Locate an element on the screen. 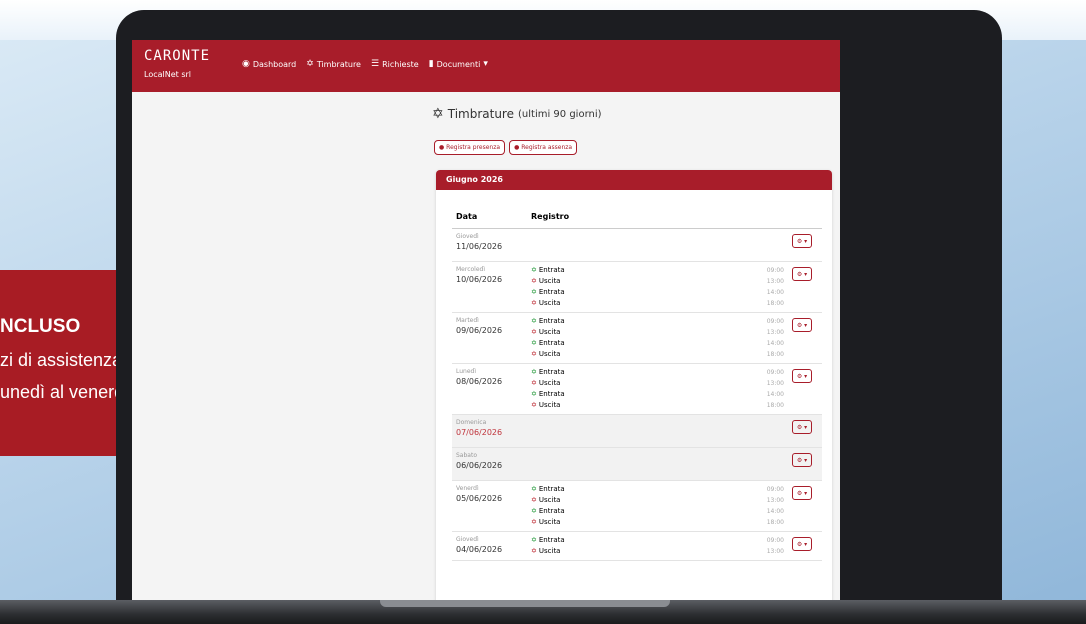  month-header: Giugno 2026 is located at coordinates (634, 180).